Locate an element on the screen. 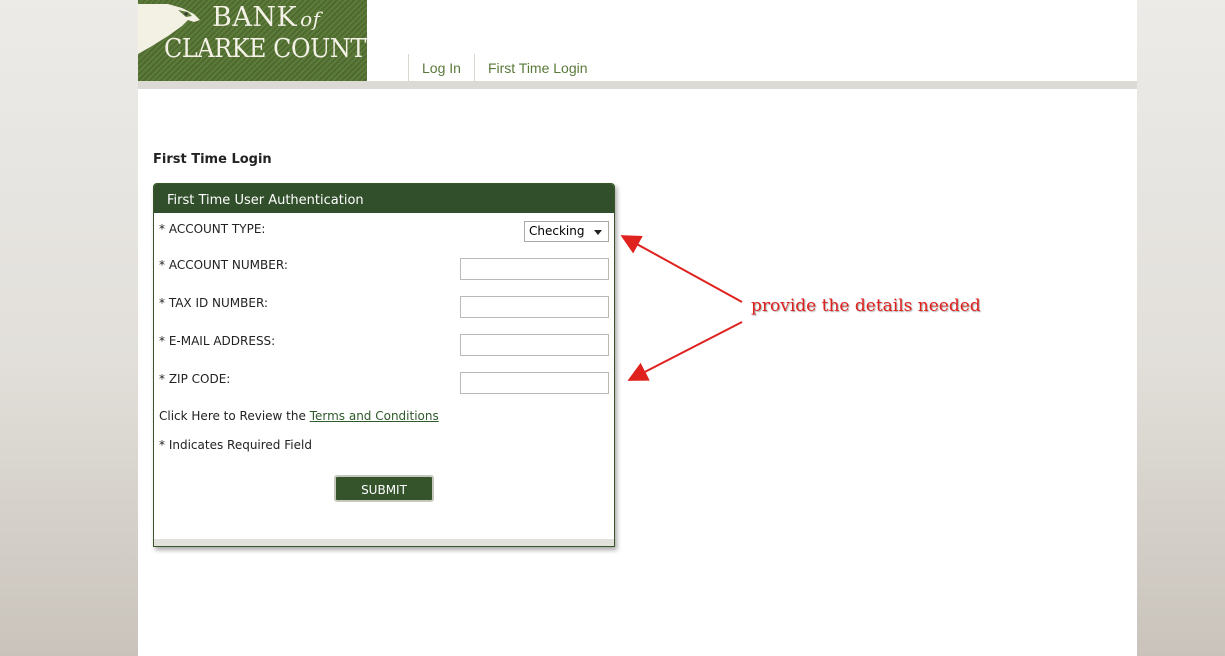  annotation-arrows is located at coordinates (681, 308).